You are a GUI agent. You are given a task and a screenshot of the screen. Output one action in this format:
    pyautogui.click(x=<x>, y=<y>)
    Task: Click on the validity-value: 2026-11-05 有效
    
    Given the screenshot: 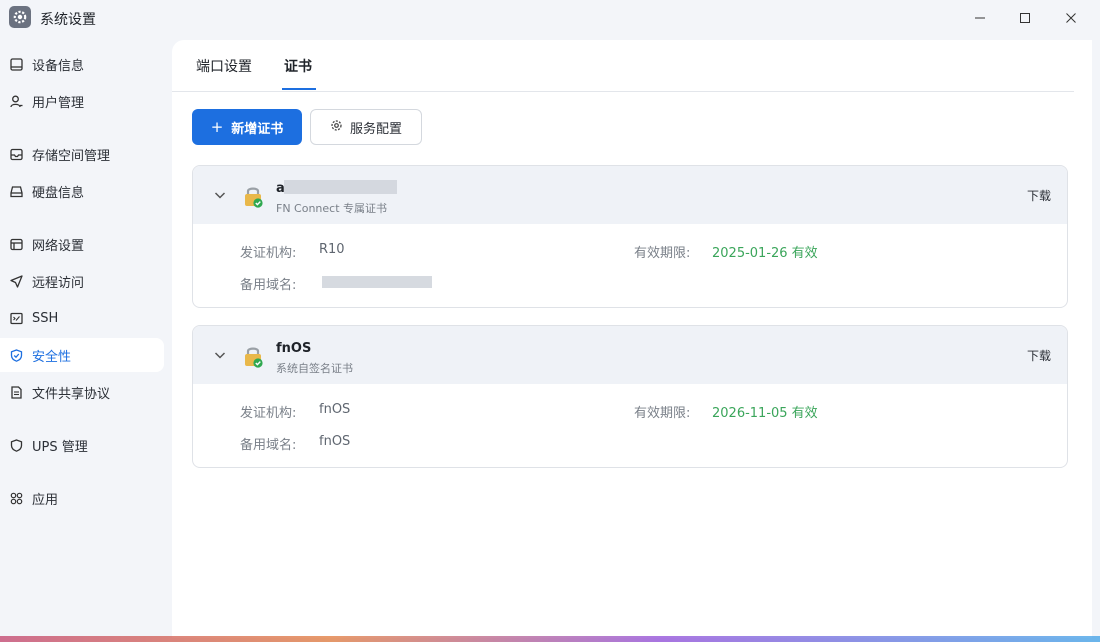 What is the action you would take?
    pyautogui.click(x=765, y=413)
    